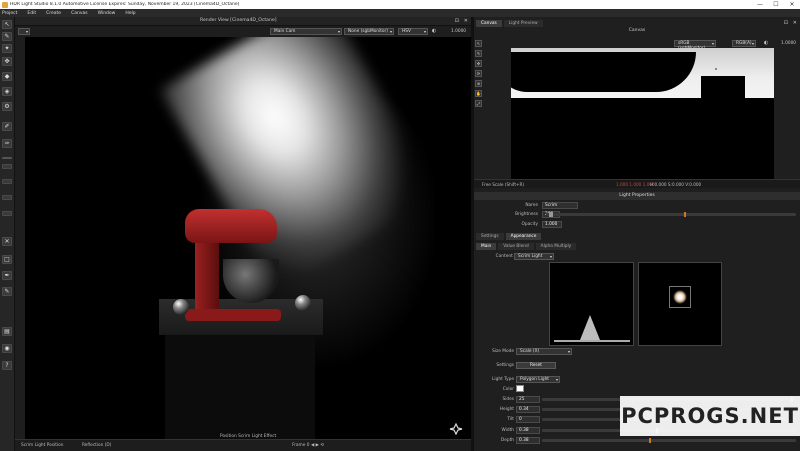  I want to click on menu-canvas: Canvas, so click(79, 13).